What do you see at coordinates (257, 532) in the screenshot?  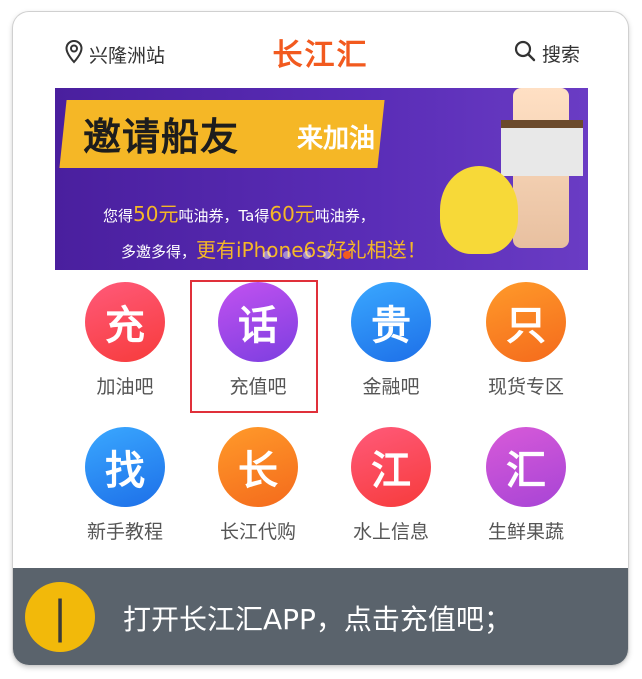 I see `feature-label: 长江代购` at bounding box center [257, 532].